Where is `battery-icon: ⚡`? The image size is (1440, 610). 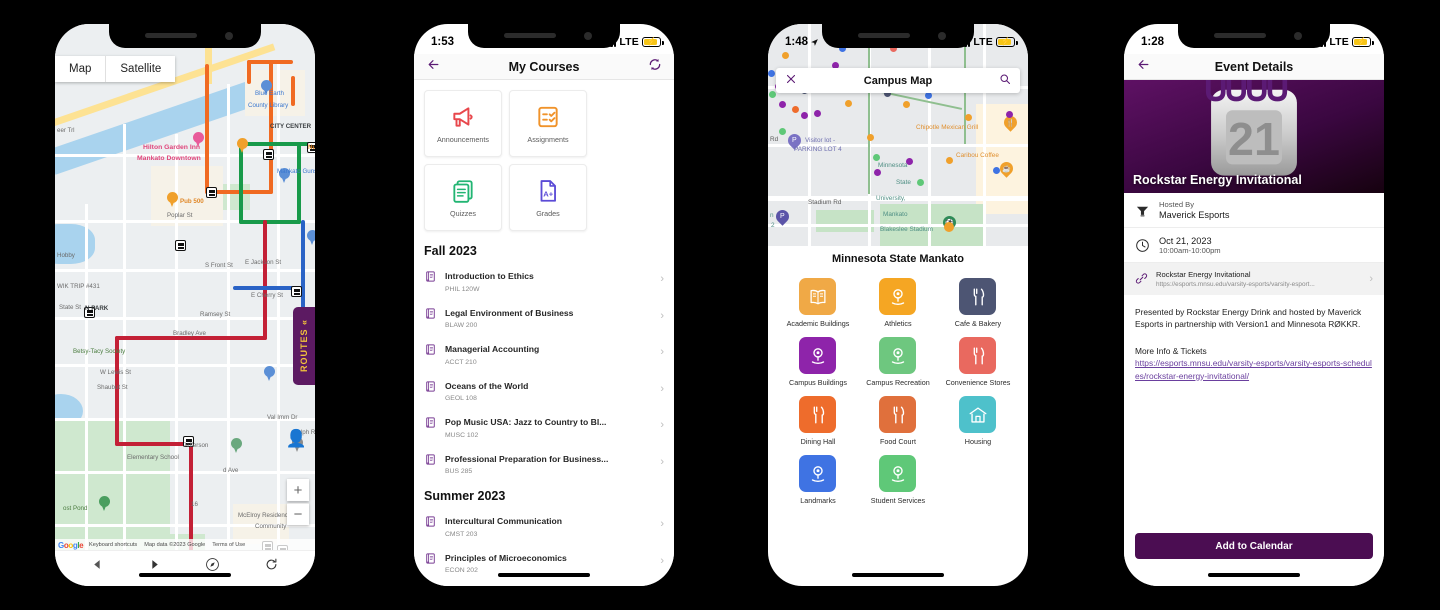 battery-icon: ⚡ is located at coordinates (653, 42).